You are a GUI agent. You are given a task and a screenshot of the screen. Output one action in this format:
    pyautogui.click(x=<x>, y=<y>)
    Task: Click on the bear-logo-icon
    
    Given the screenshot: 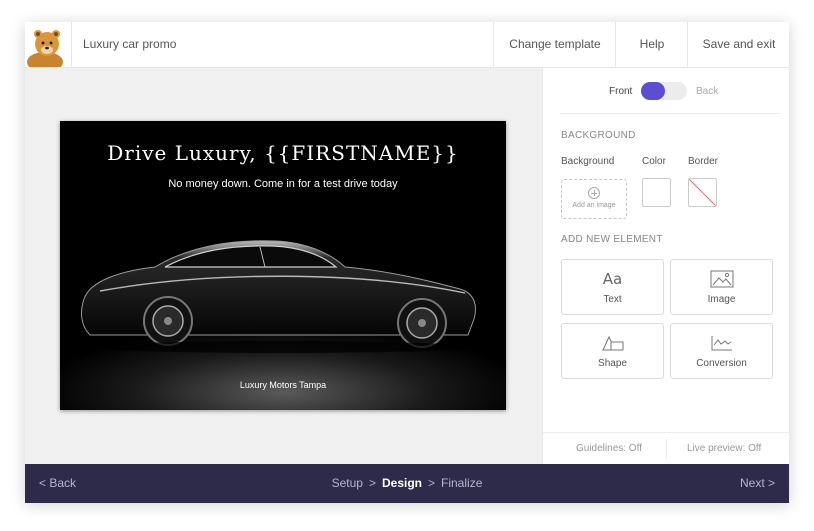 What is the action you would take?
    pyautogui.click(x=48, y=44)
    